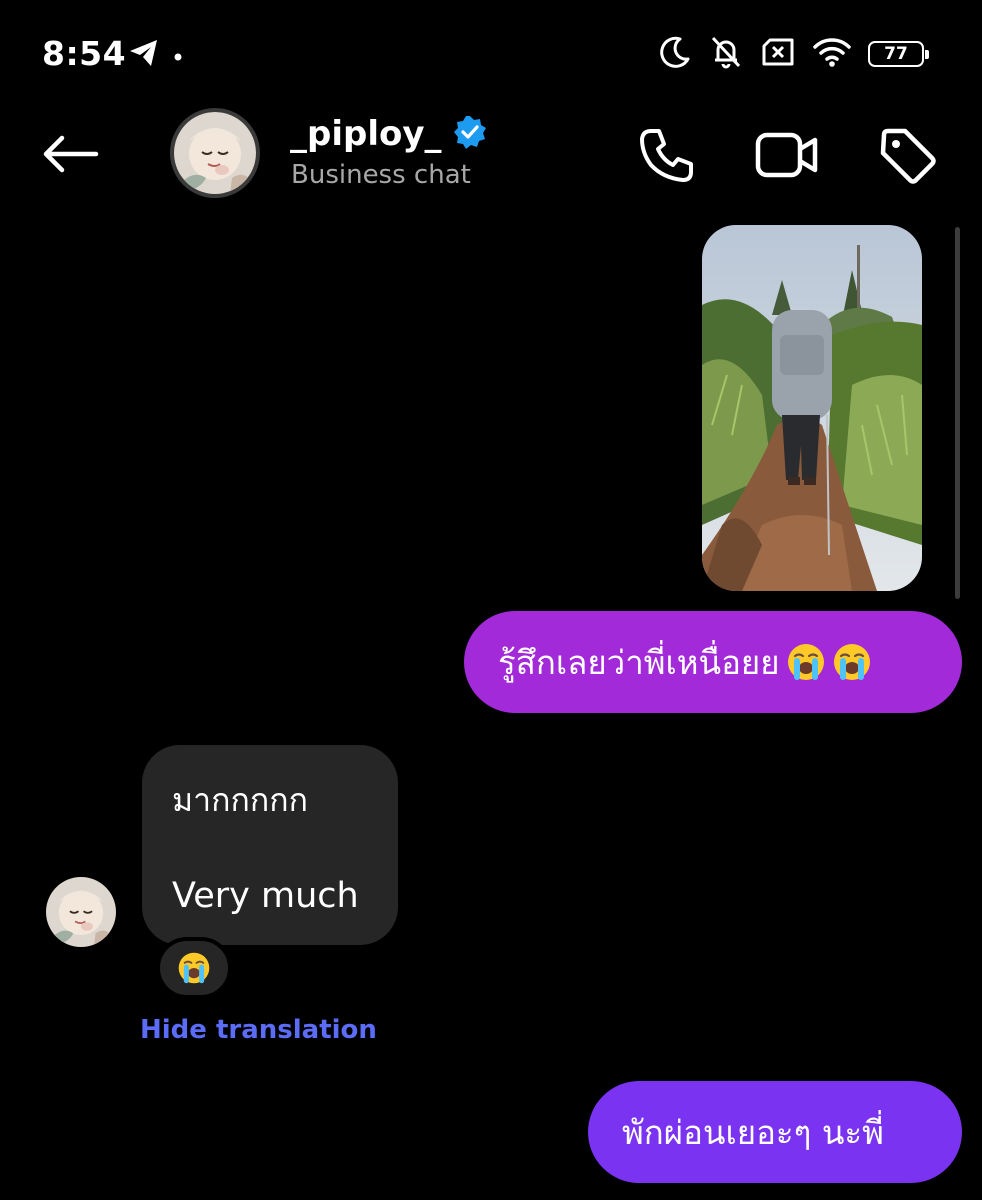 This screenshot has width=982, height=1200. I want to click on video-icon, so click(786, 155).